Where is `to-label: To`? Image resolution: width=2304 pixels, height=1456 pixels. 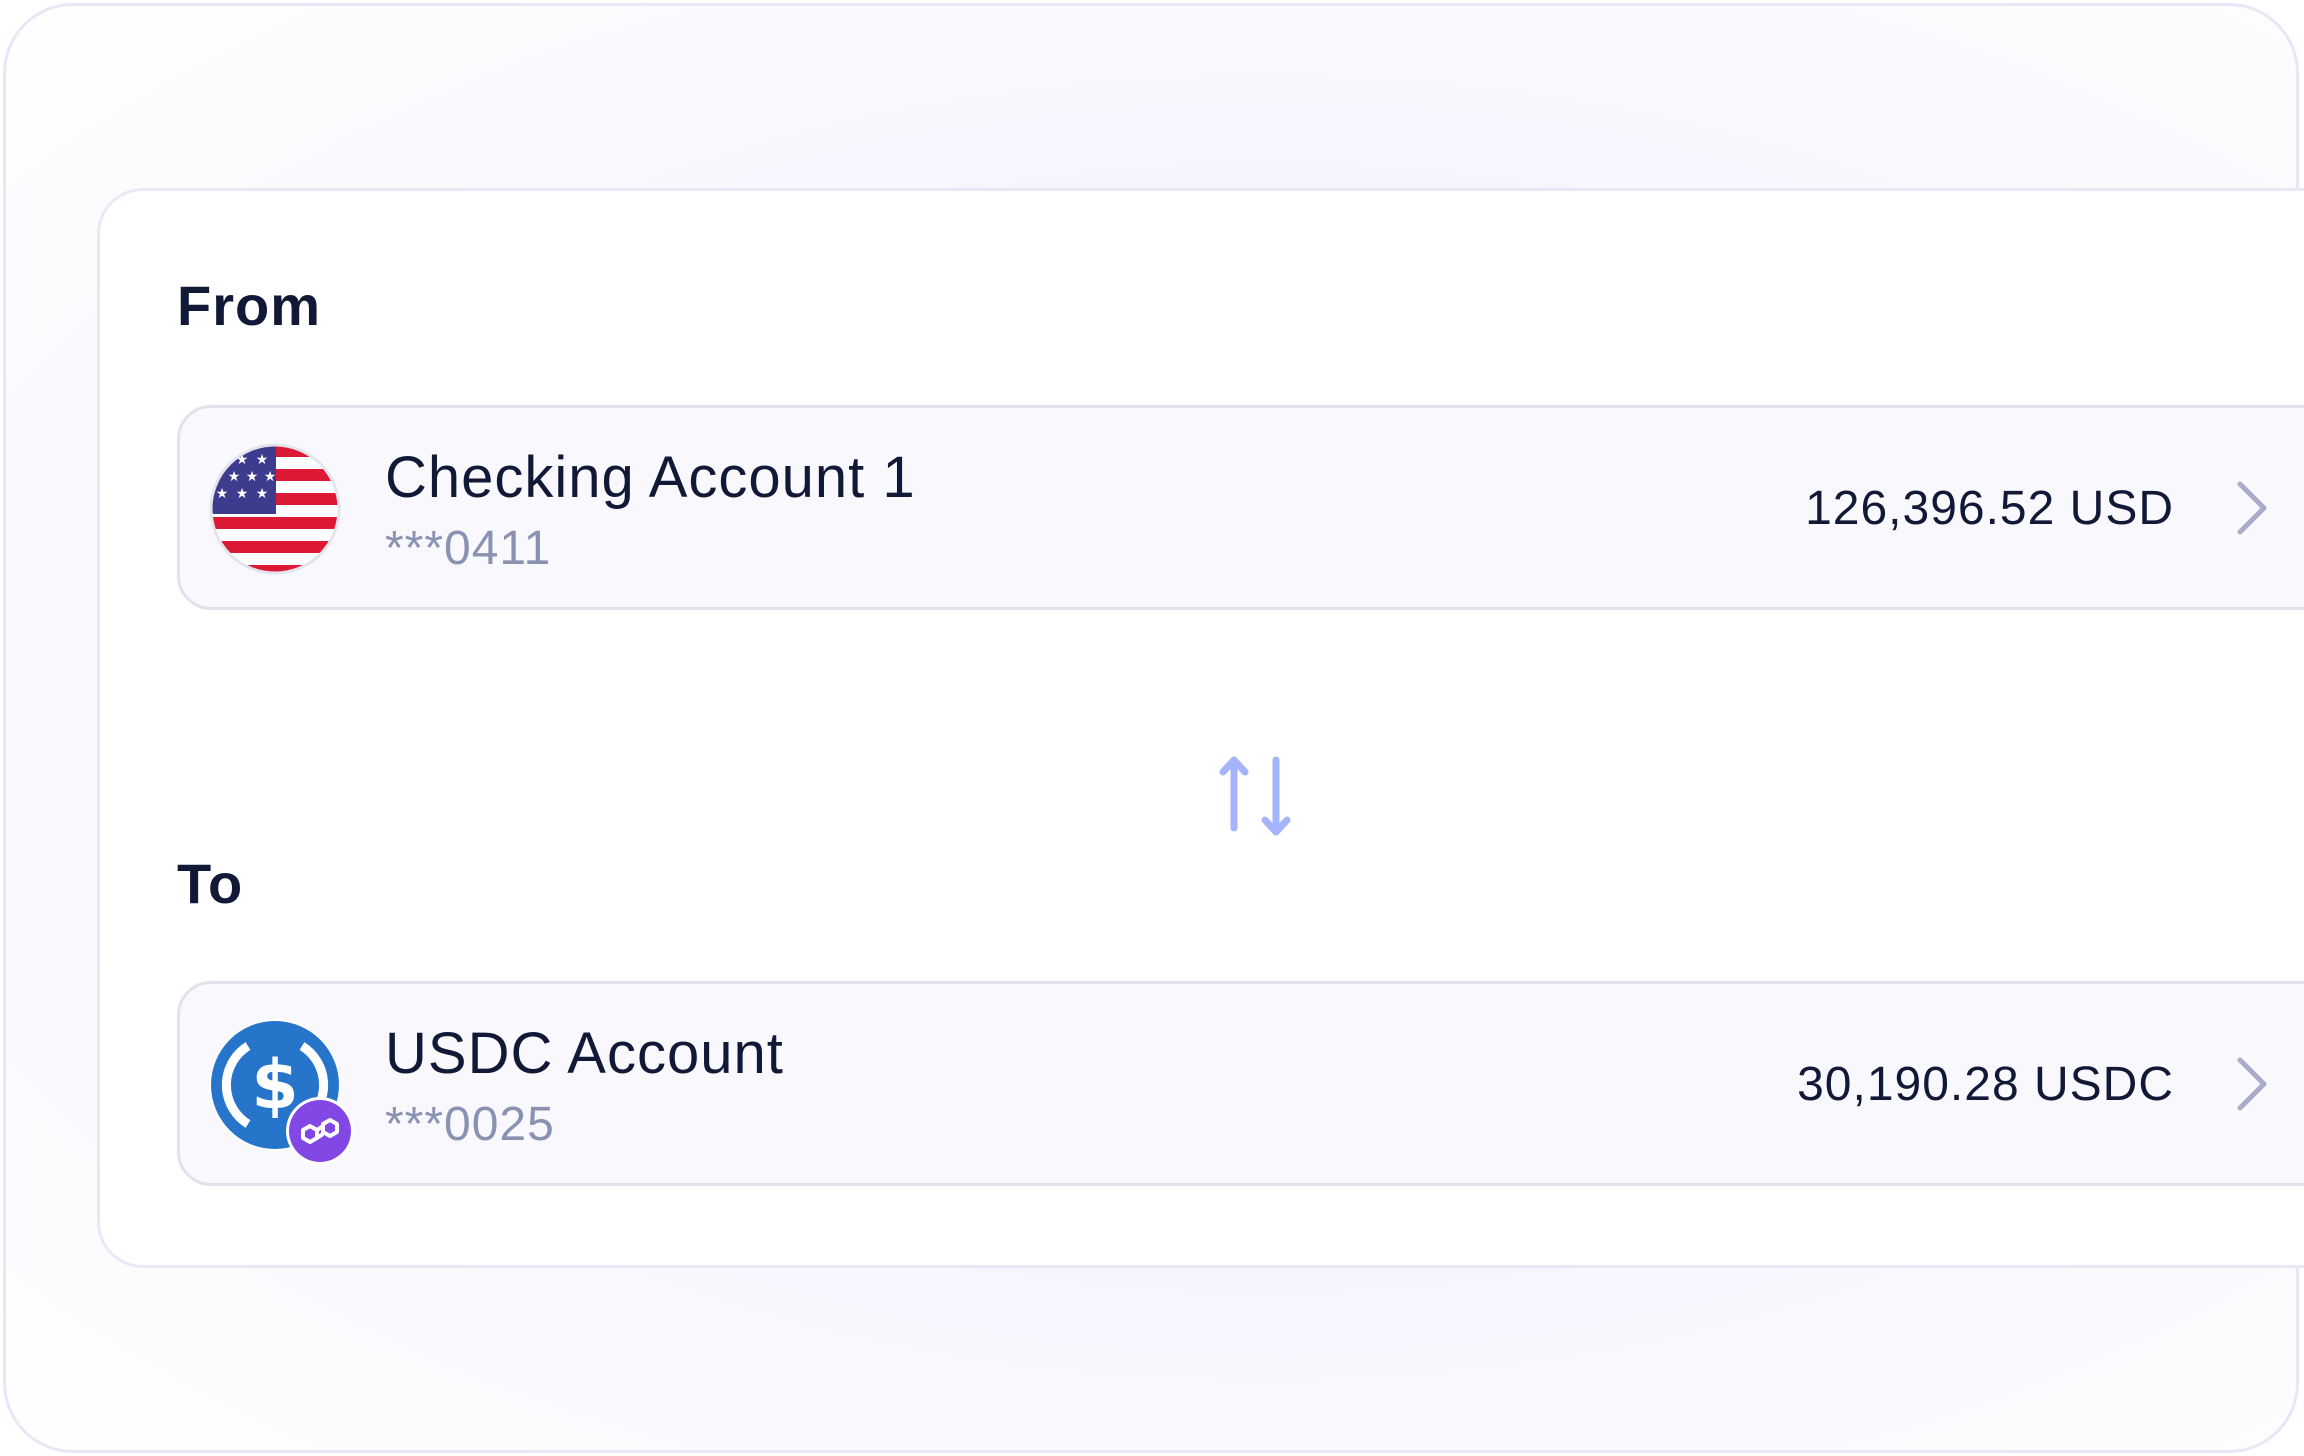
to-label: To is located at coordinates (210, 883).